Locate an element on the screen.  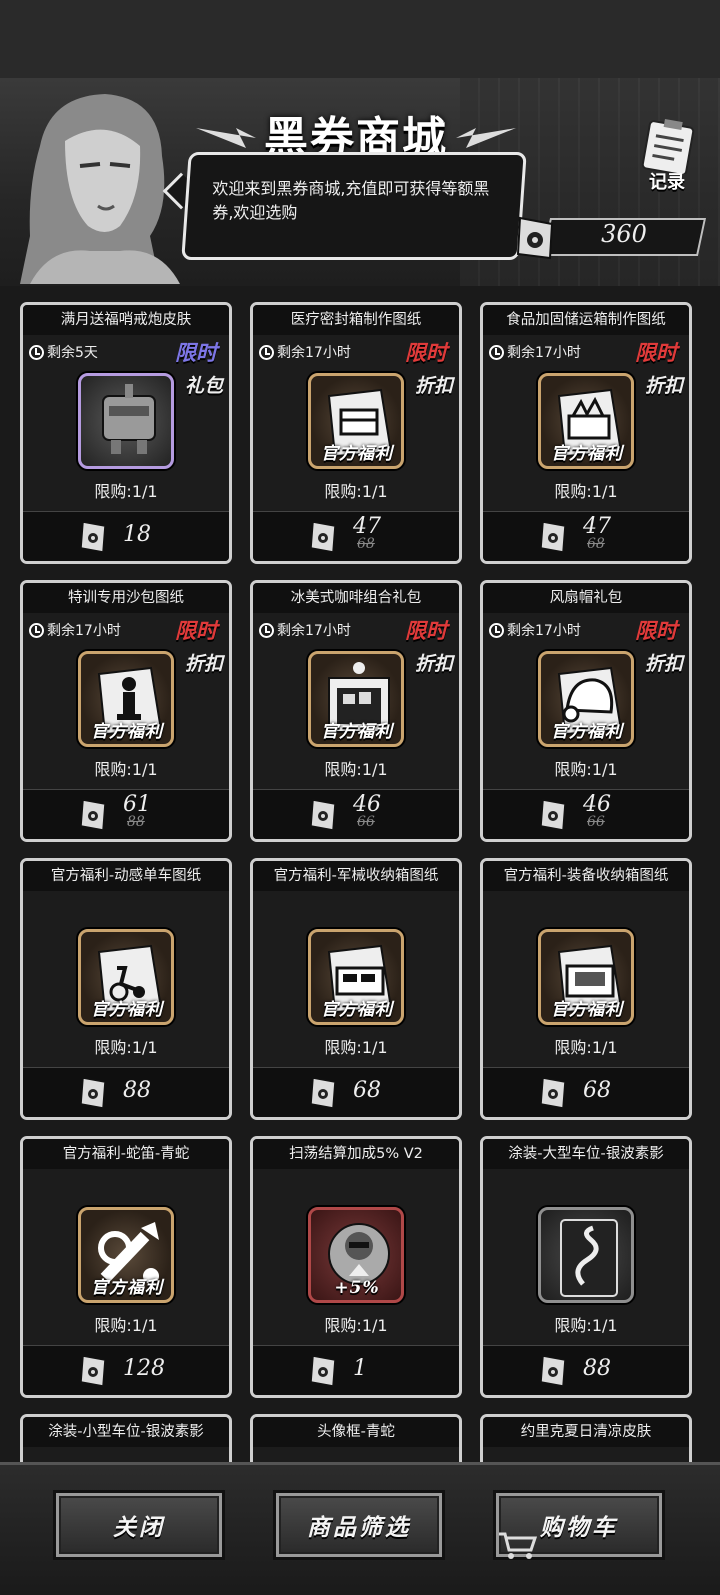
product-card: 官方福利-动感单车图纸 官方福利 限购:1/1 88 is located at coordinates (126, 989).